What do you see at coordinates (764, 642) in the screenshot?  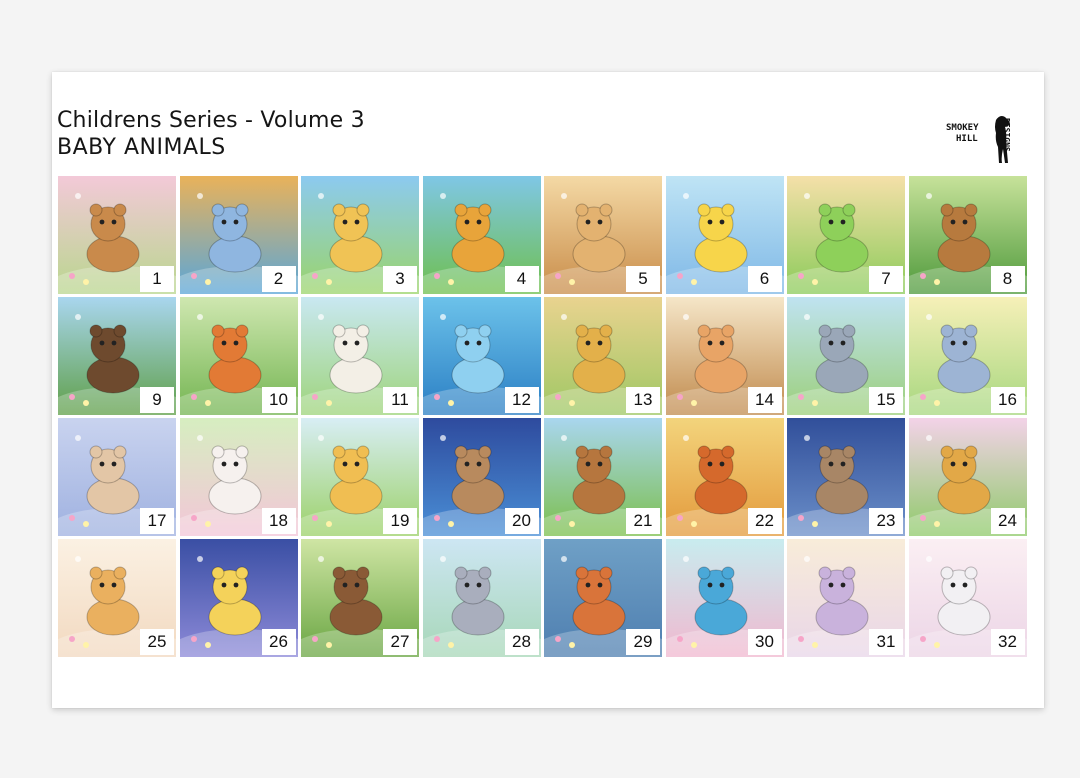 I see `tile-number: 30` at bounding box center [764, 642].